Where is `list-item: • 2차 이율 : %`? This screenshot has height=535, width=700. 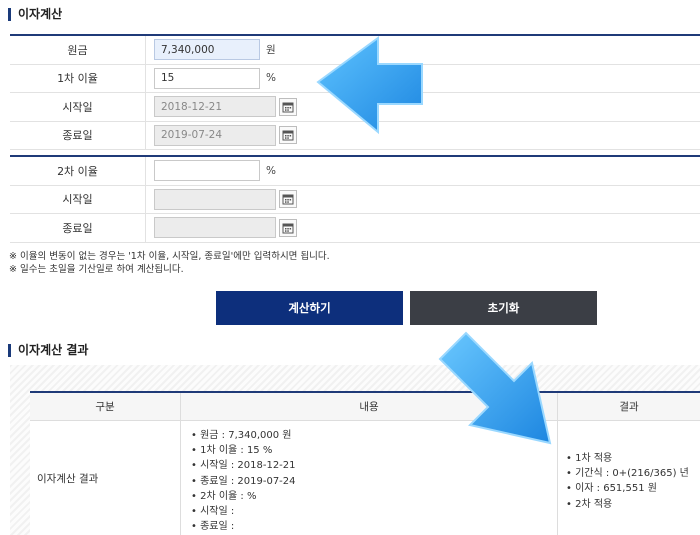
list-item: • 2차 이율 : % is located at coordinates (224, 496).